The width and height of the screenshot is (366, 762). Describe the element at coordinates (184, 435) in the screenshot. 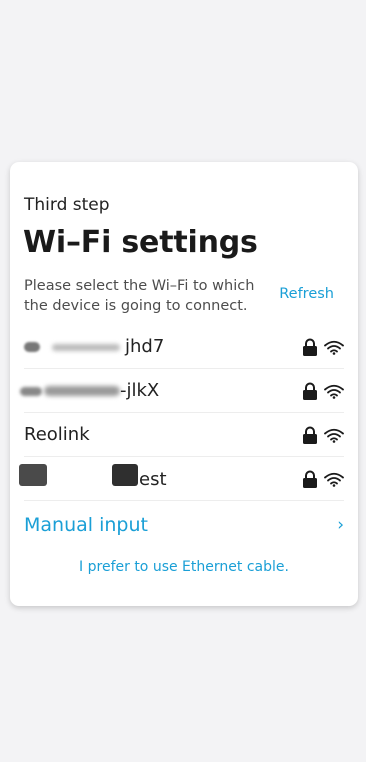

I see `wifi-network-item: Reolink` at that location.